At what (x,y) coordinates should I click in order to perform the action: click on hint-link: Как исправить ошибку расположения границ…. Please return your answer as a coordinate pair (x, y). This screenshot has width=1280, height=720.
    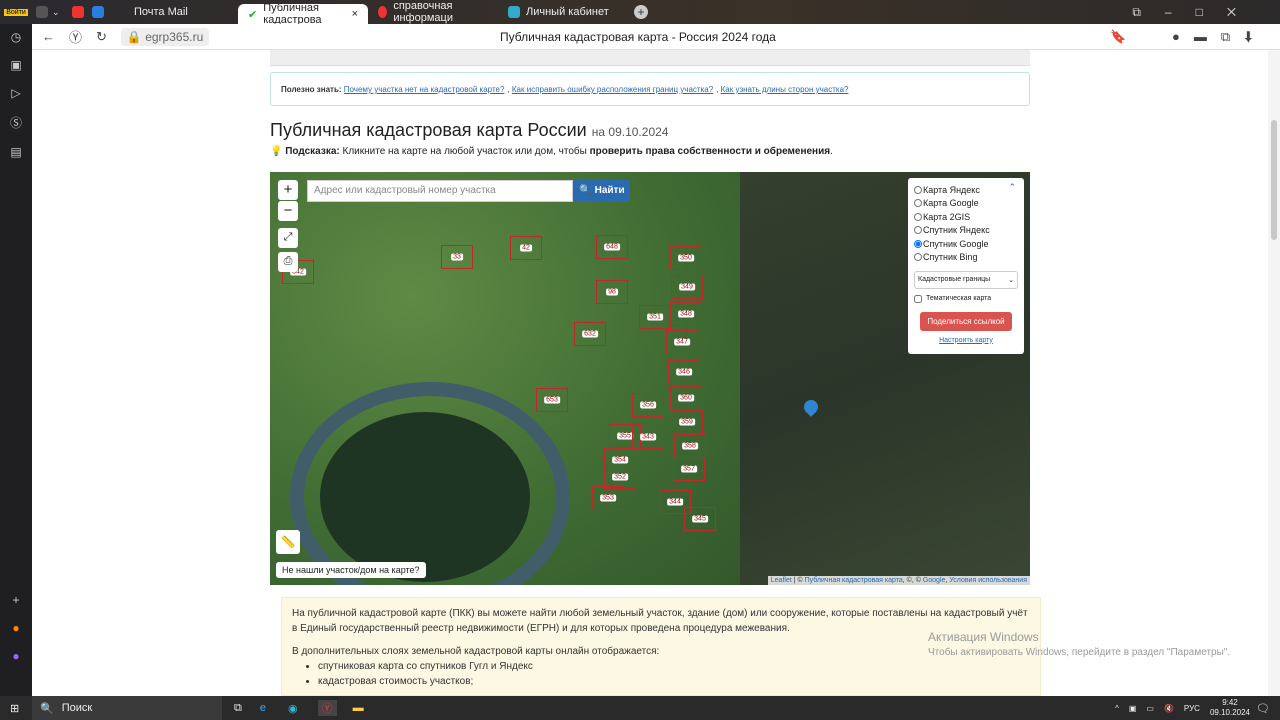
    Looking at the image, I should click on (612, 89).